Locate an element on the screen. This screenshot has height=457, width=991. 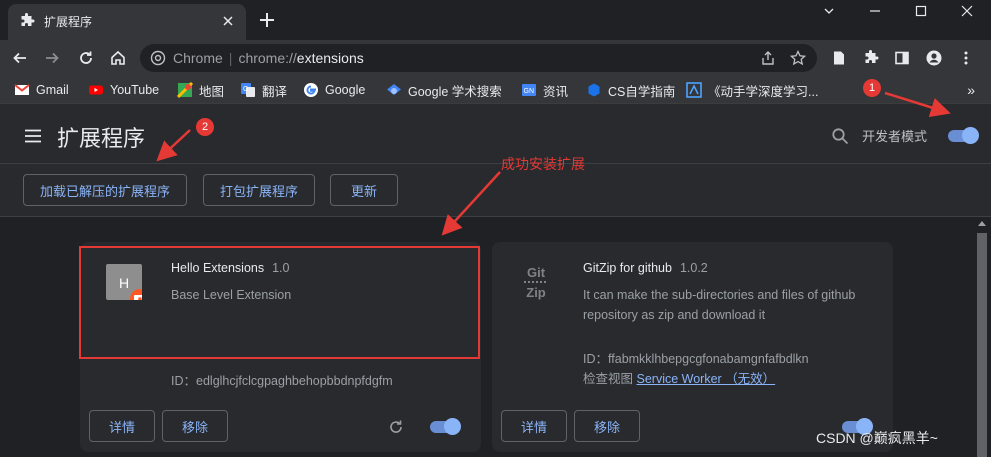
bookmark-maps: 地图 is located at coordinates (200, 90).